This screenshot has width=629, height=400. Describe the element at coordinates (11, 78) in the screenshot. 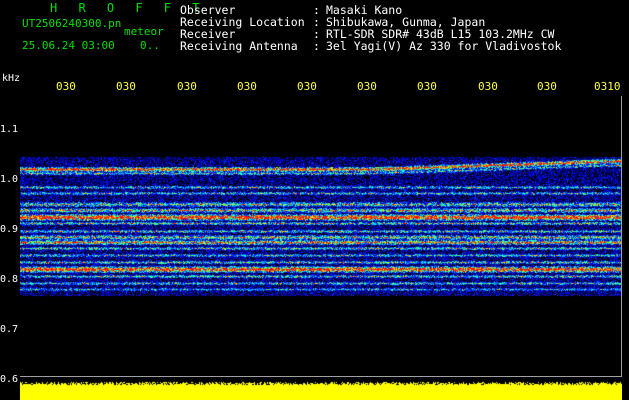

I see `y-axis-unit: kHz` at that location.